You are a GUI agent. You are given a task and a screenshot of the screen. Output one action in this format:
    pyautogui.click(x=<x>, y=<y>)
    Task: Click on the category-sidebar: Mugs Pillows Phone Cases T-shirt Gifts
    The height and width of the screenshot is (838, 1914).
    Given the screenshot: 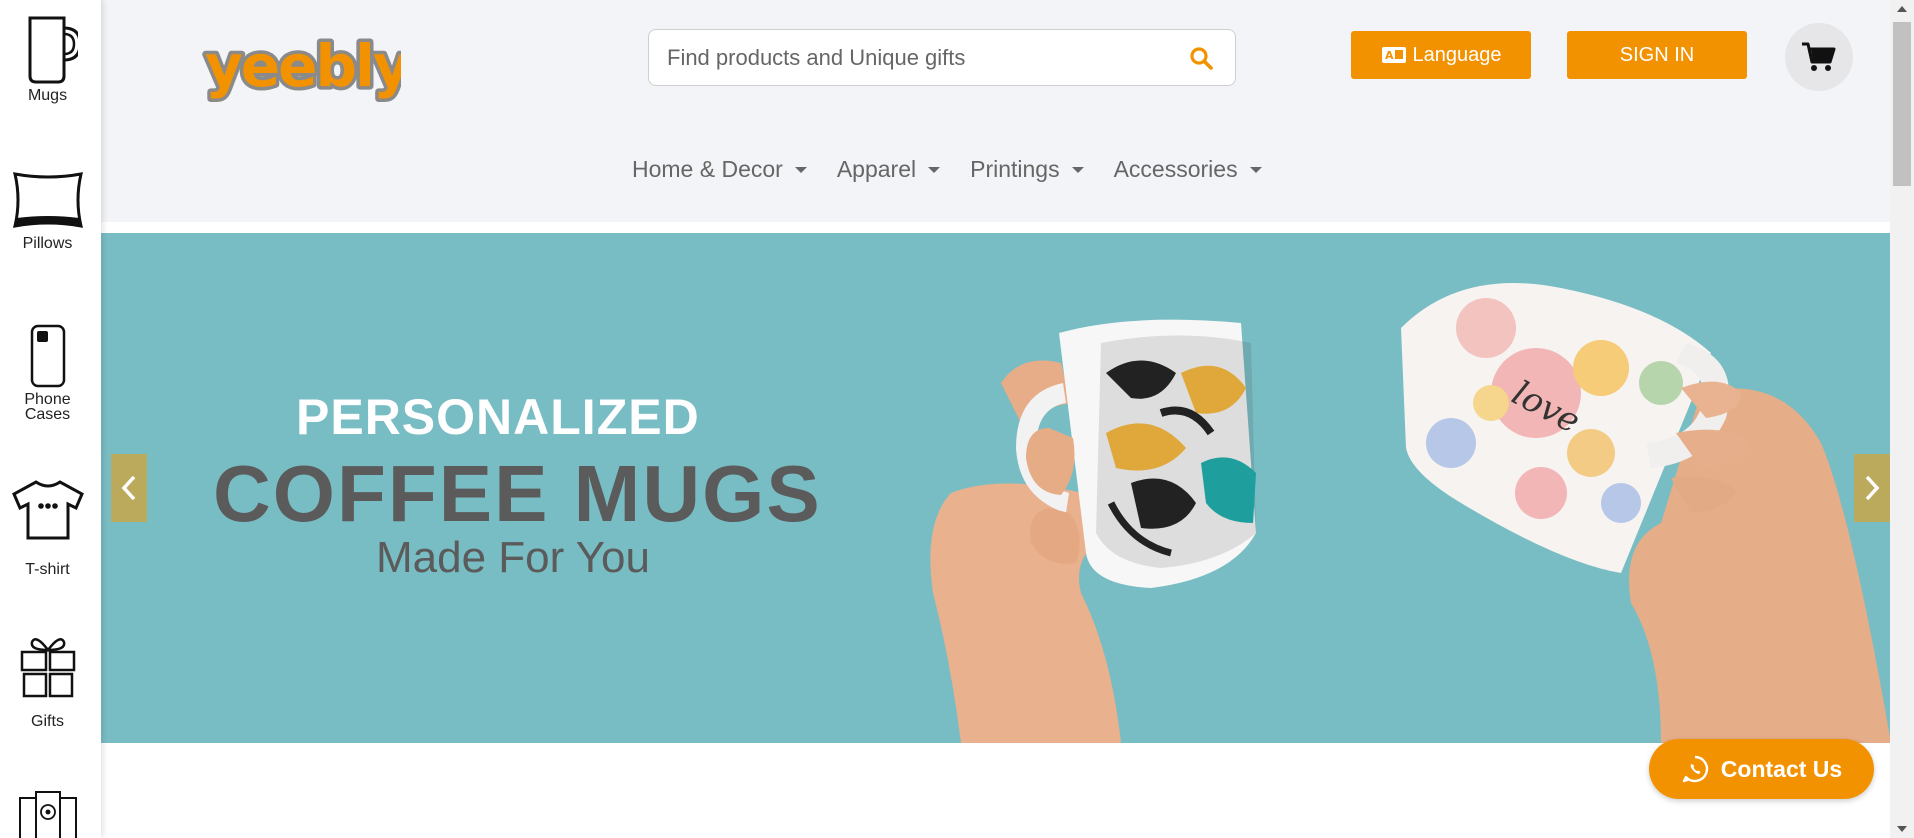 What is the action you would take?
    pyautogui.click(x=50, y=419)
    